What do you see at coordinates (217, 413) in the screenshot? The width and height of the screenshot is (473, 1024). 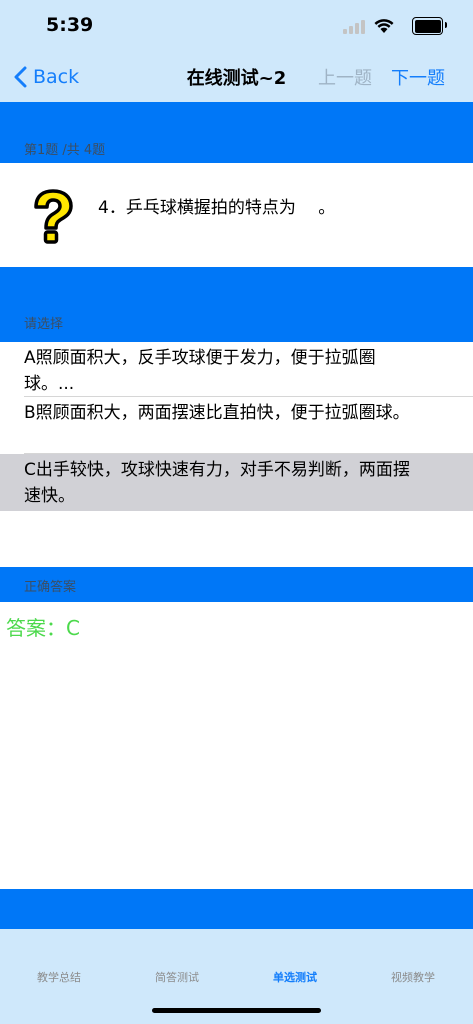 I see `option-b-text: B照顾面积大，两面摆速比直拍快，便于拉弧圈球。` at bounding box center [217, 413].